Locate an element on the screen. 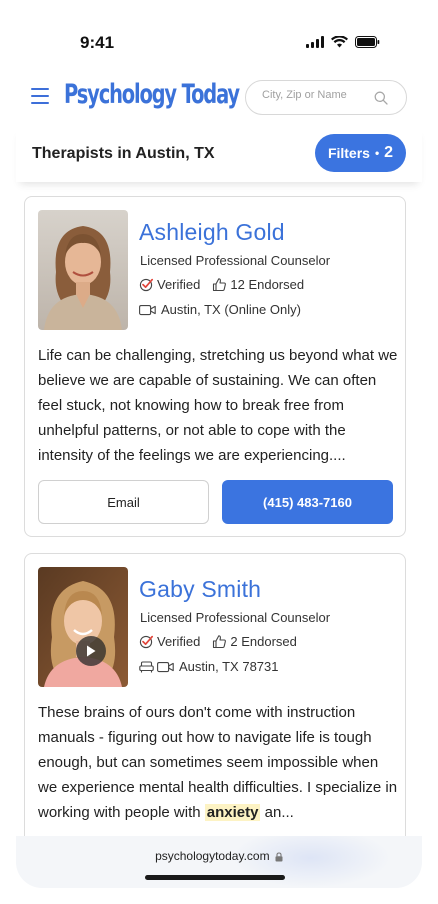 This screenshot has width=438, height=904. url-text: psychologytoday.com is located at coordinates (212, 856).